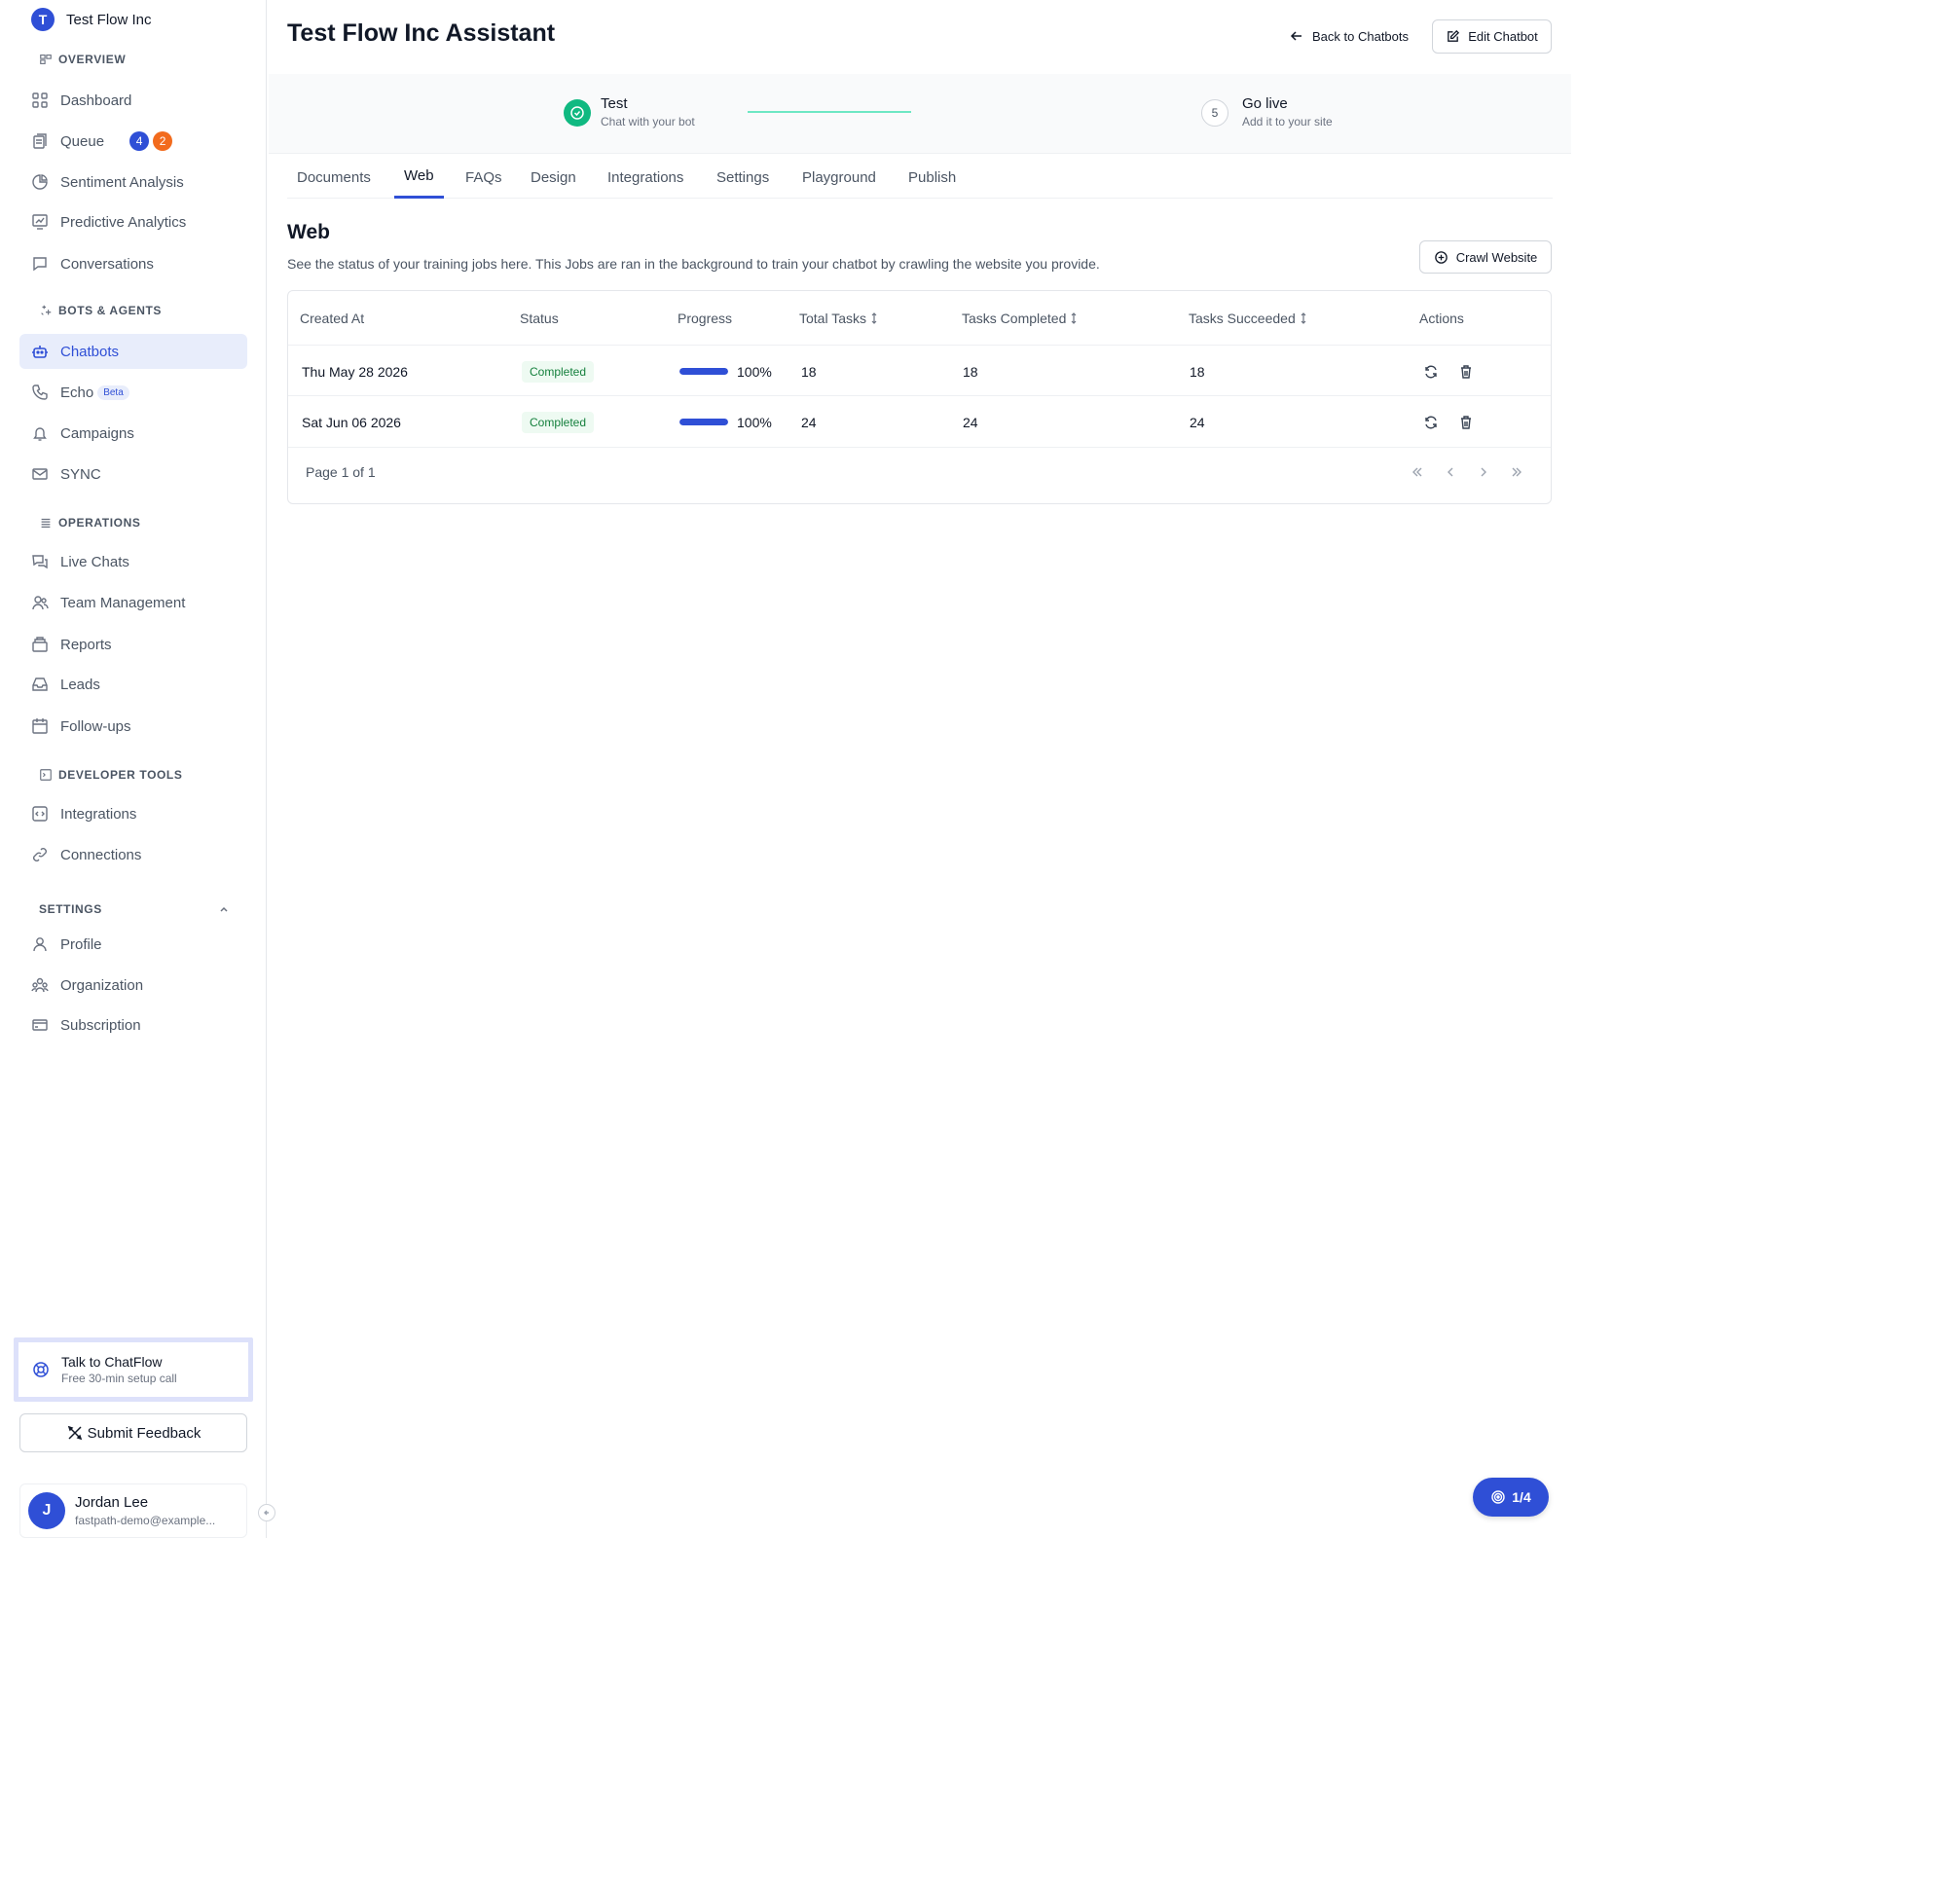 The height and width of the screenshot is (1904, 1943). Describe the element at coordinates (40, 985) in the screenshot. I see `organization-icon` at that location.